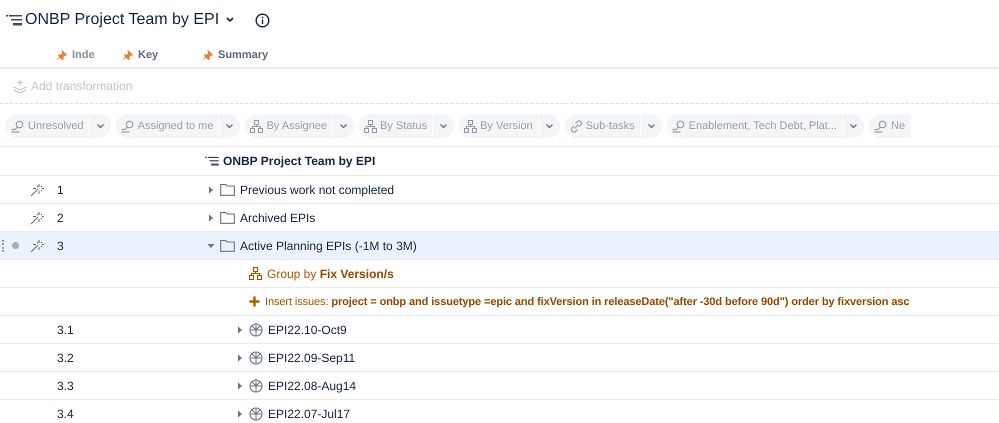 The height and width of the screenshot is (423, 999). Describe the element at coordinates (312, 385) in the screenshot. I see `version-name: EPI22.08-Aug14` at that location.